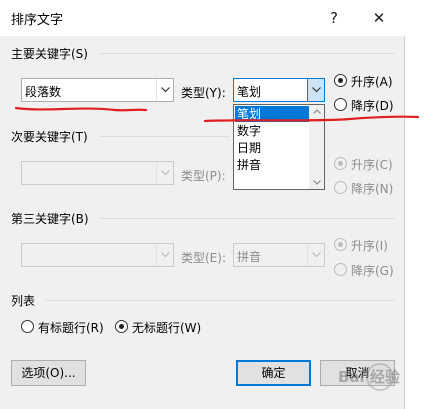  What do you see at coordinates (217, 114) in the screenshot?
I see `red-annotation-underlines` at bounding box center [217, 114].